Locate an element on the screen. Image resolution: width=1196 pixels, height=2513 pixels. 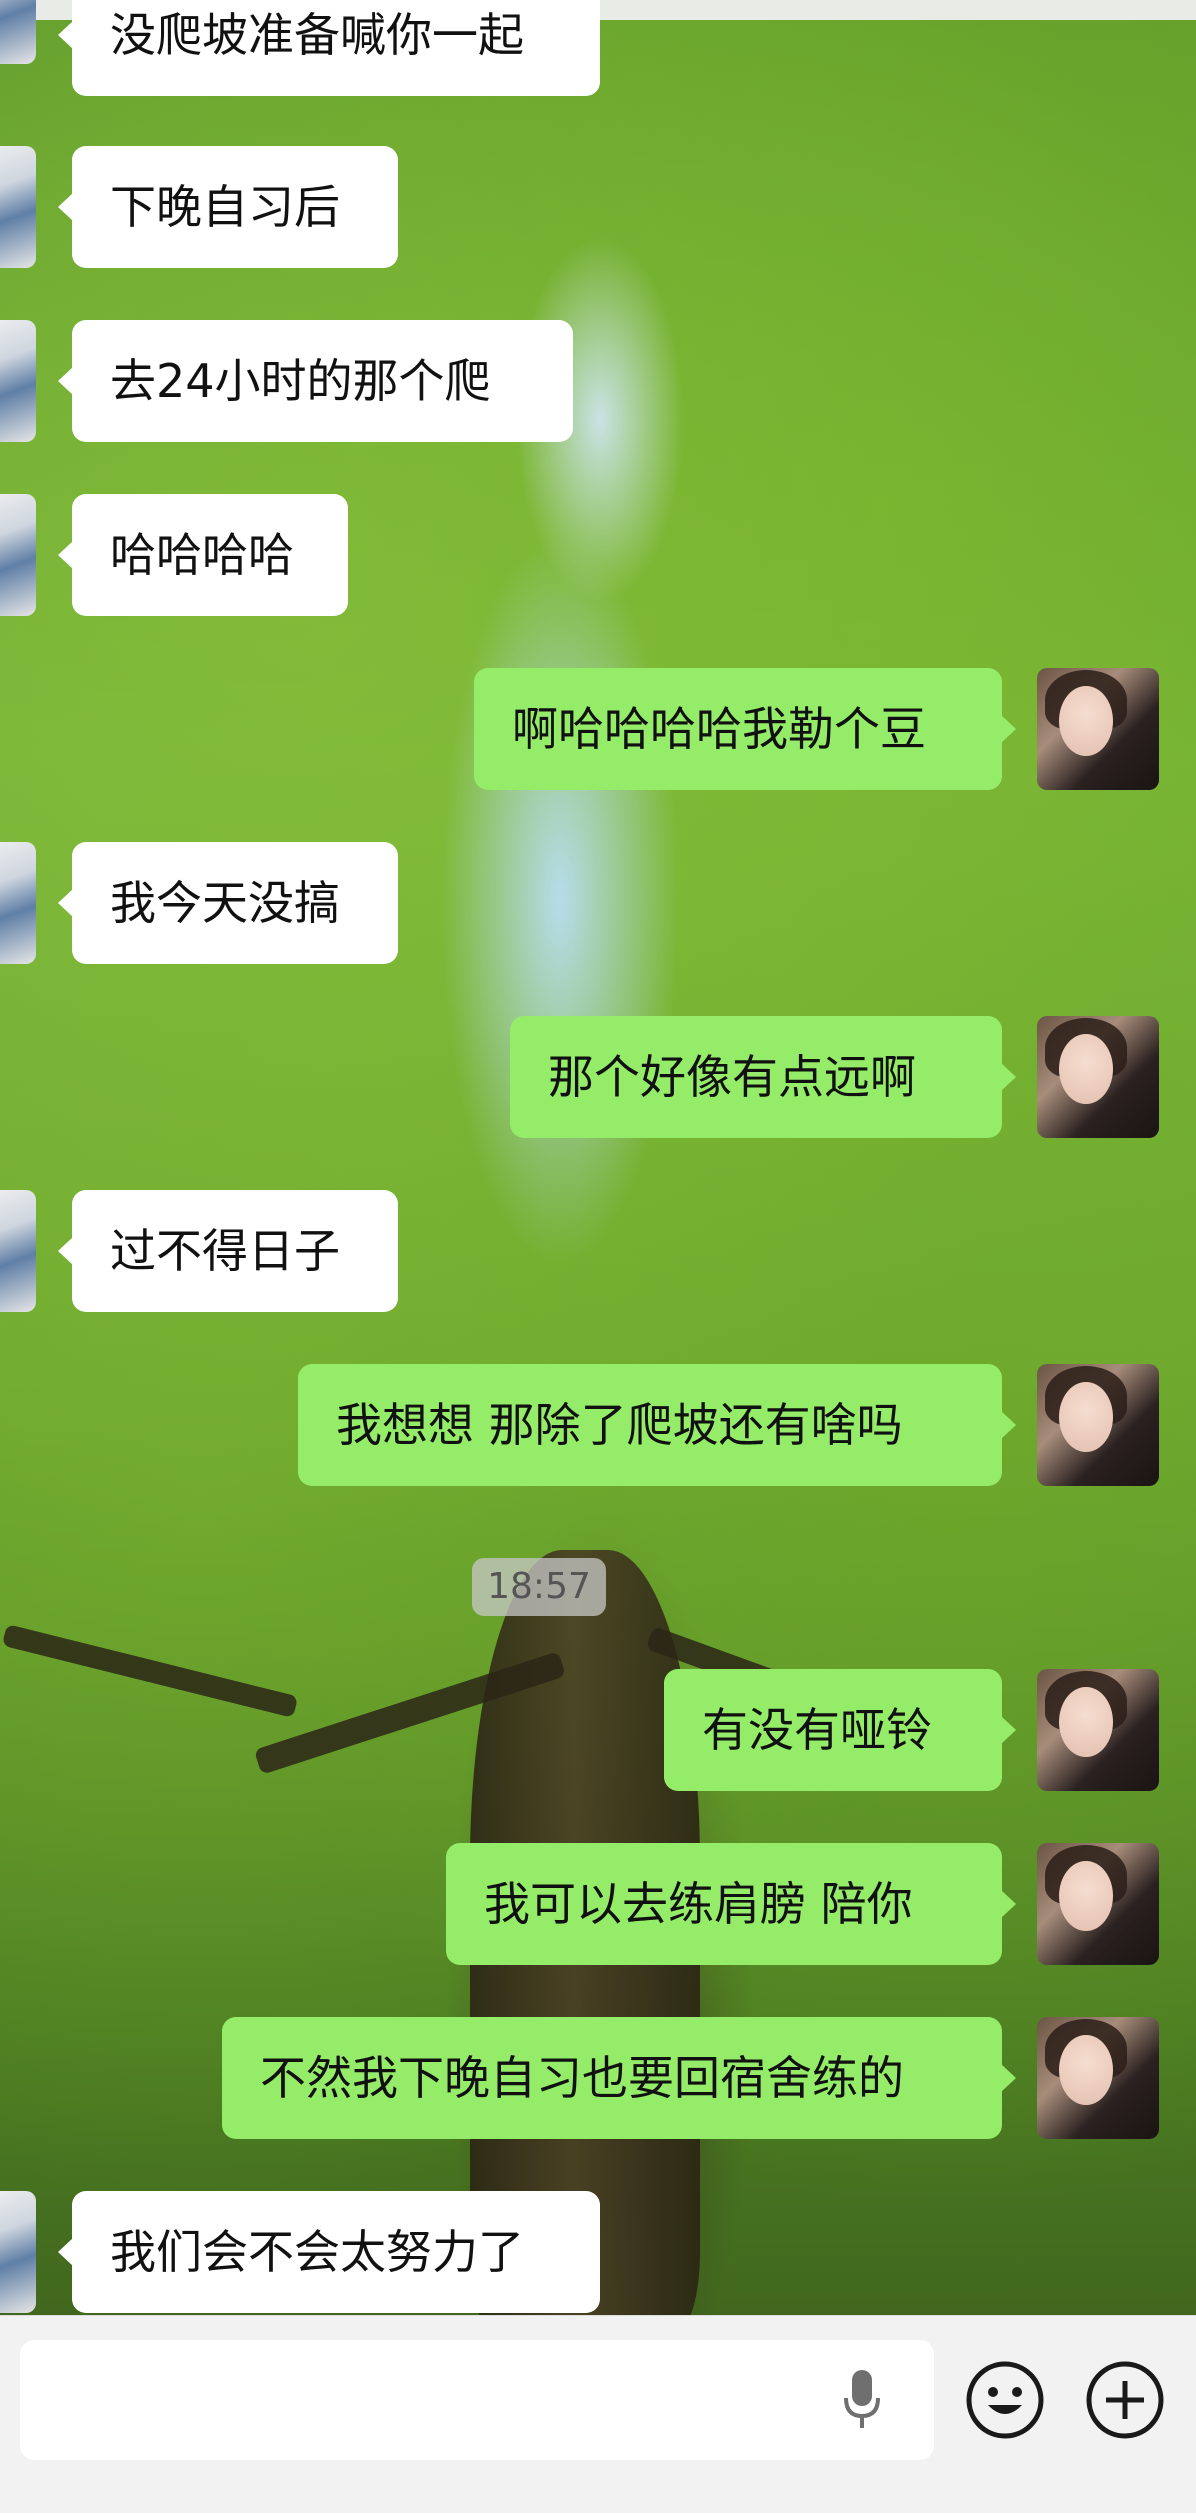
voice-input-icon is located at coordinates (862, 2400).